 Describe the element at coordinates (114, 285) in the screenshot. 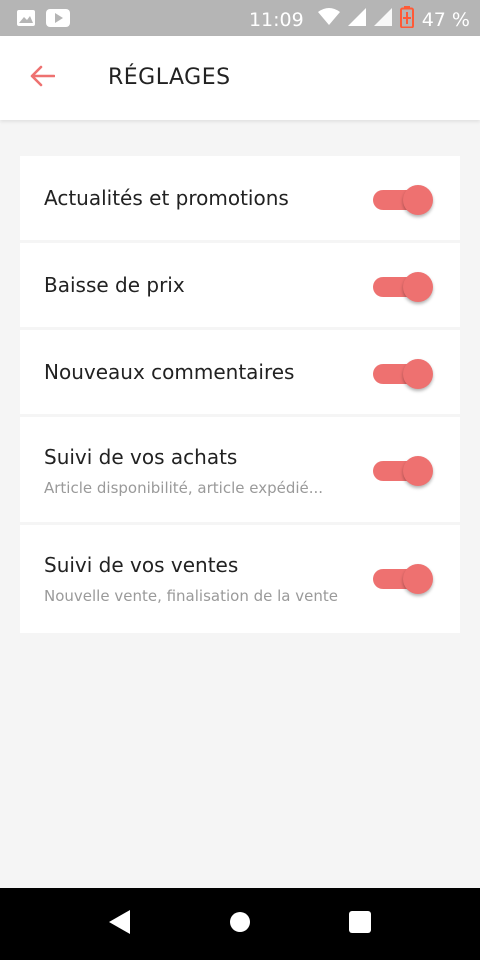

I see `setting-title: Baisse de prix` at that location.